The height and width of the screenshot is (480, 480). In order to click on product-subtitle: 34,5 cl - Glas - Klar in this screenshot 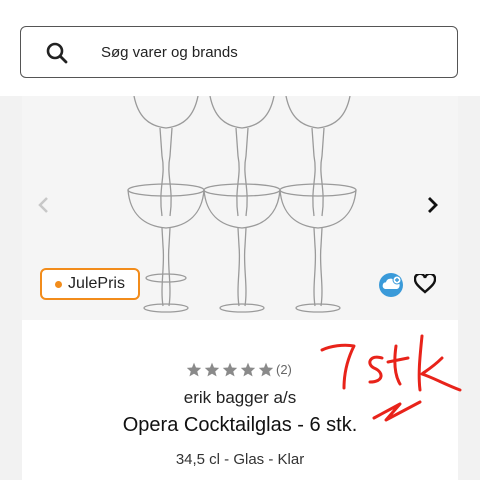, I will do `click(240, 459)`.